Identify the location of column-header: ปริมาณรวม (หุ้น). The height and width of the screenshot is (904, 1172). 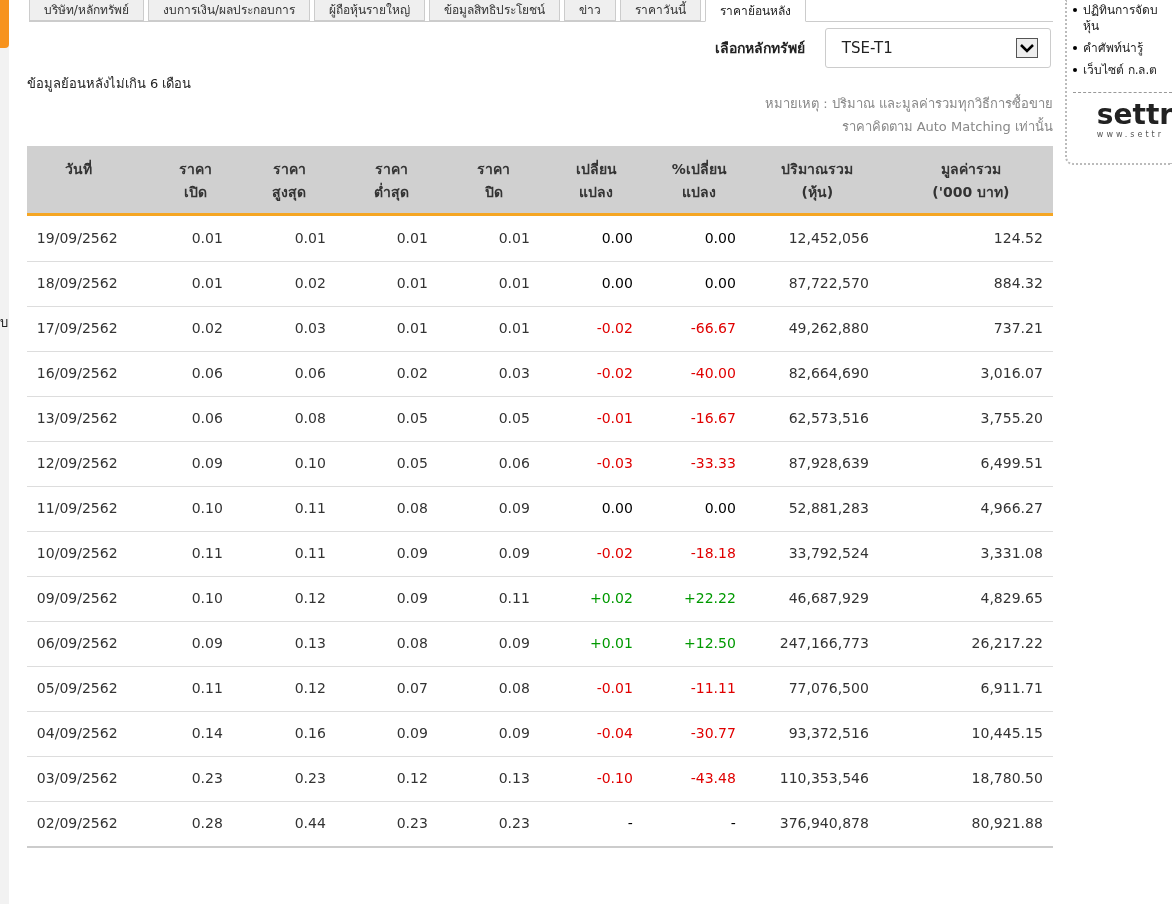
(817, 181).